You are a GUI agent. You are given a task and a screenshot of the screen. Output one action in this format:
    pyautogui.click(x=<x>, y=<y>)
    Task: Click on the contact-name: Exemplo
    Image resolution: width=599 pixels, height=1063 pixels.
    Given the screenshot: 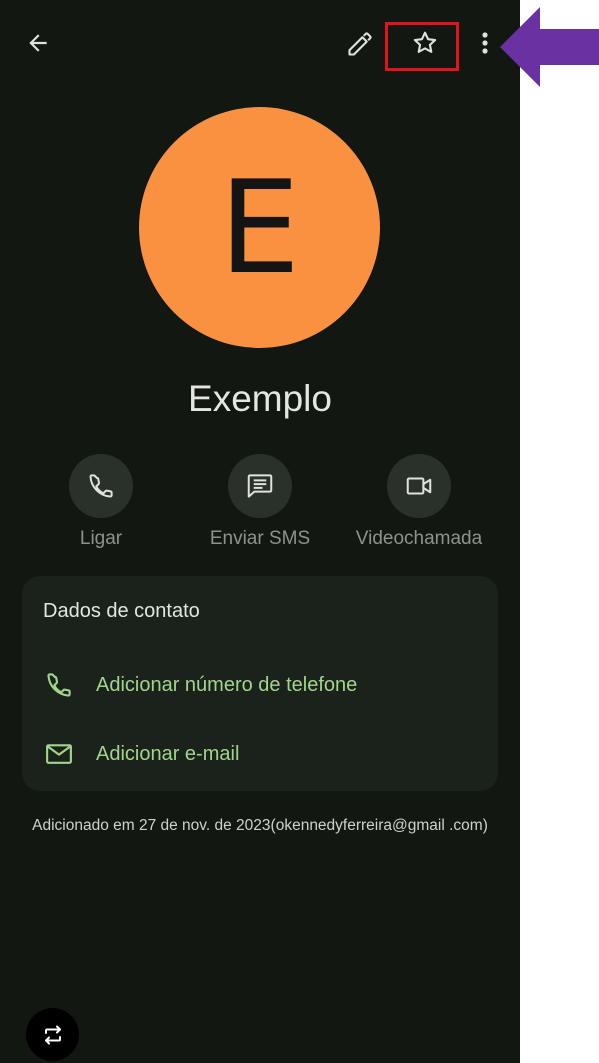 What is the action you would take?
    pyautogui.click(x=260, y=398)
    